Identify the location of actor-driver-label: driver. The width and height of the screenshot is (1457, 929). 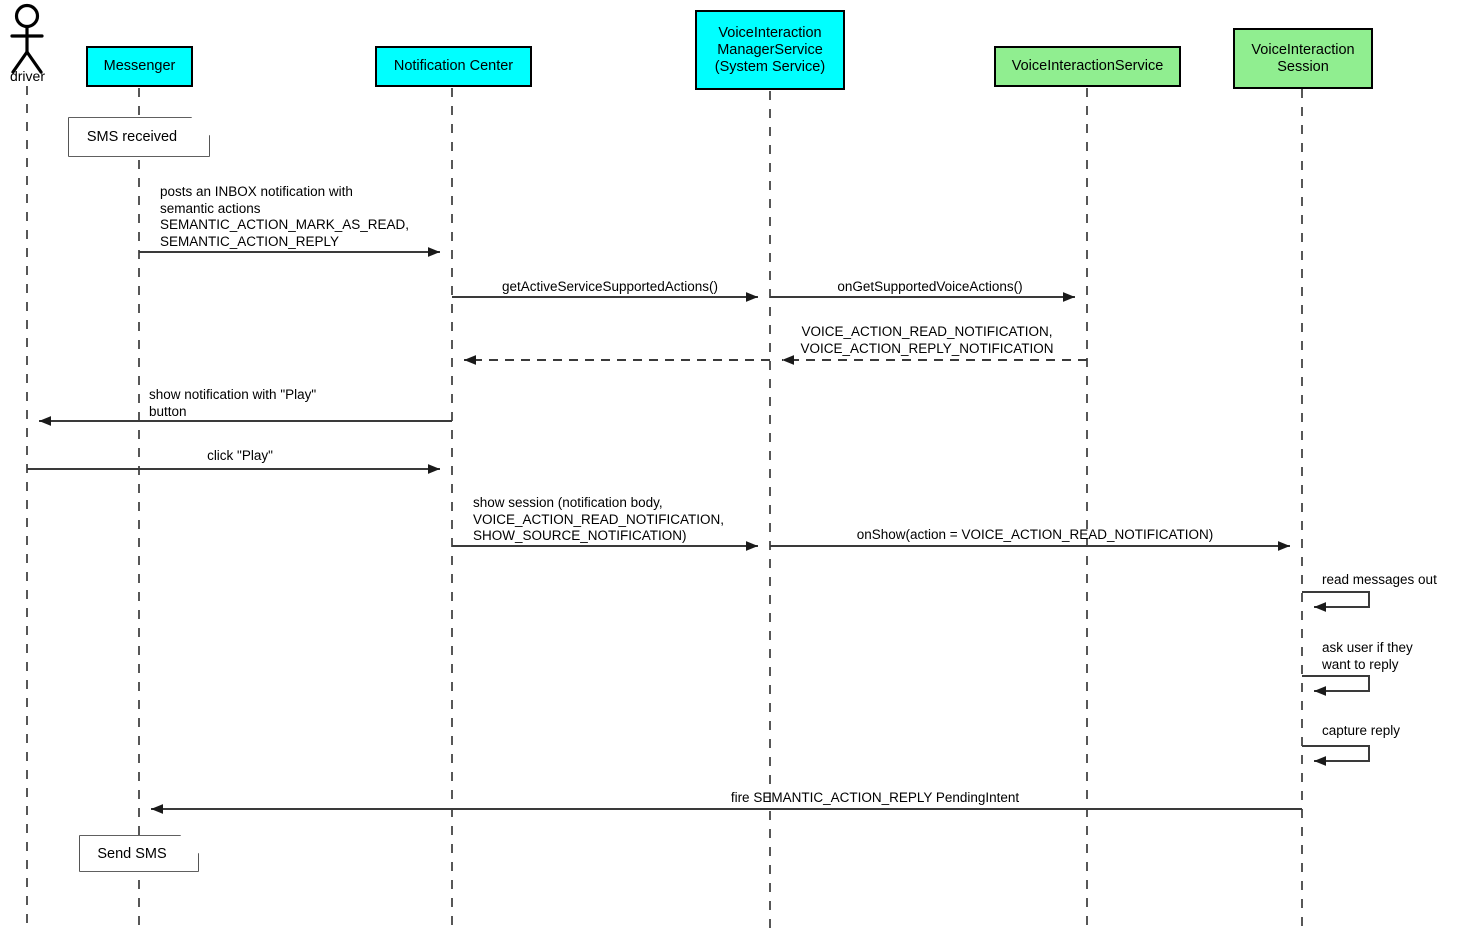
(27, 76).